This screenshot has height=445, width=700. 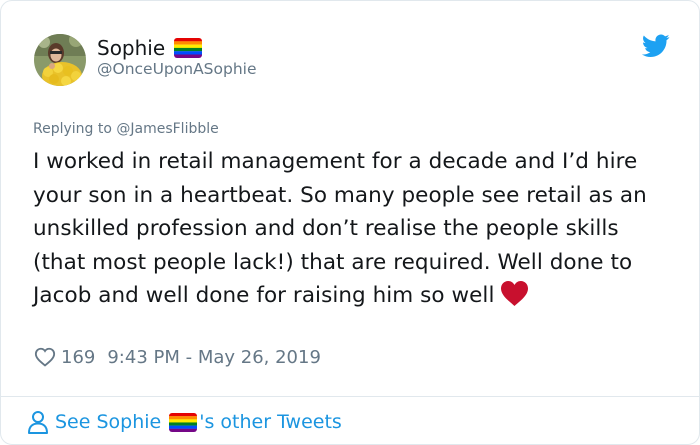 I want to click on see-other-tweets-link: See Sophie 's other Tweets, so click(x=184, y=422).